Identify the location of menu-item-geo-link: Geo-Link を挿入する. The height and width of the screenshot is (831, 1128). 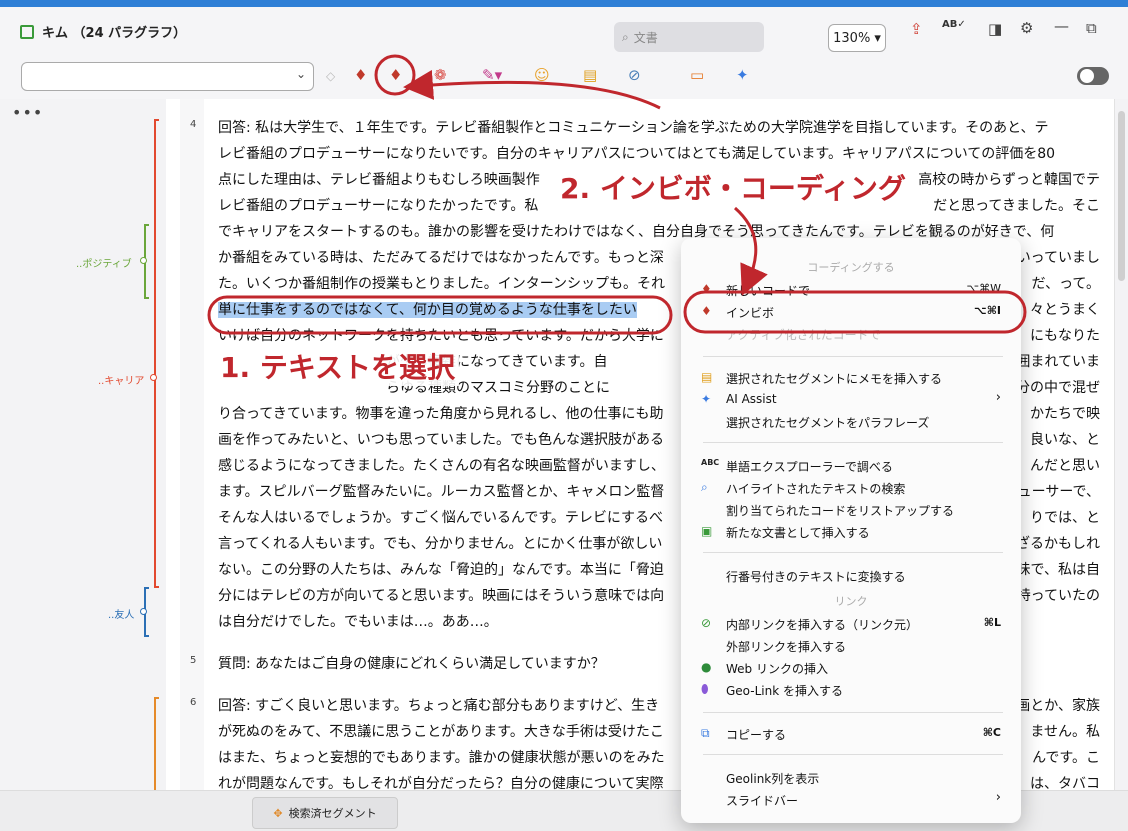
(784, 690).